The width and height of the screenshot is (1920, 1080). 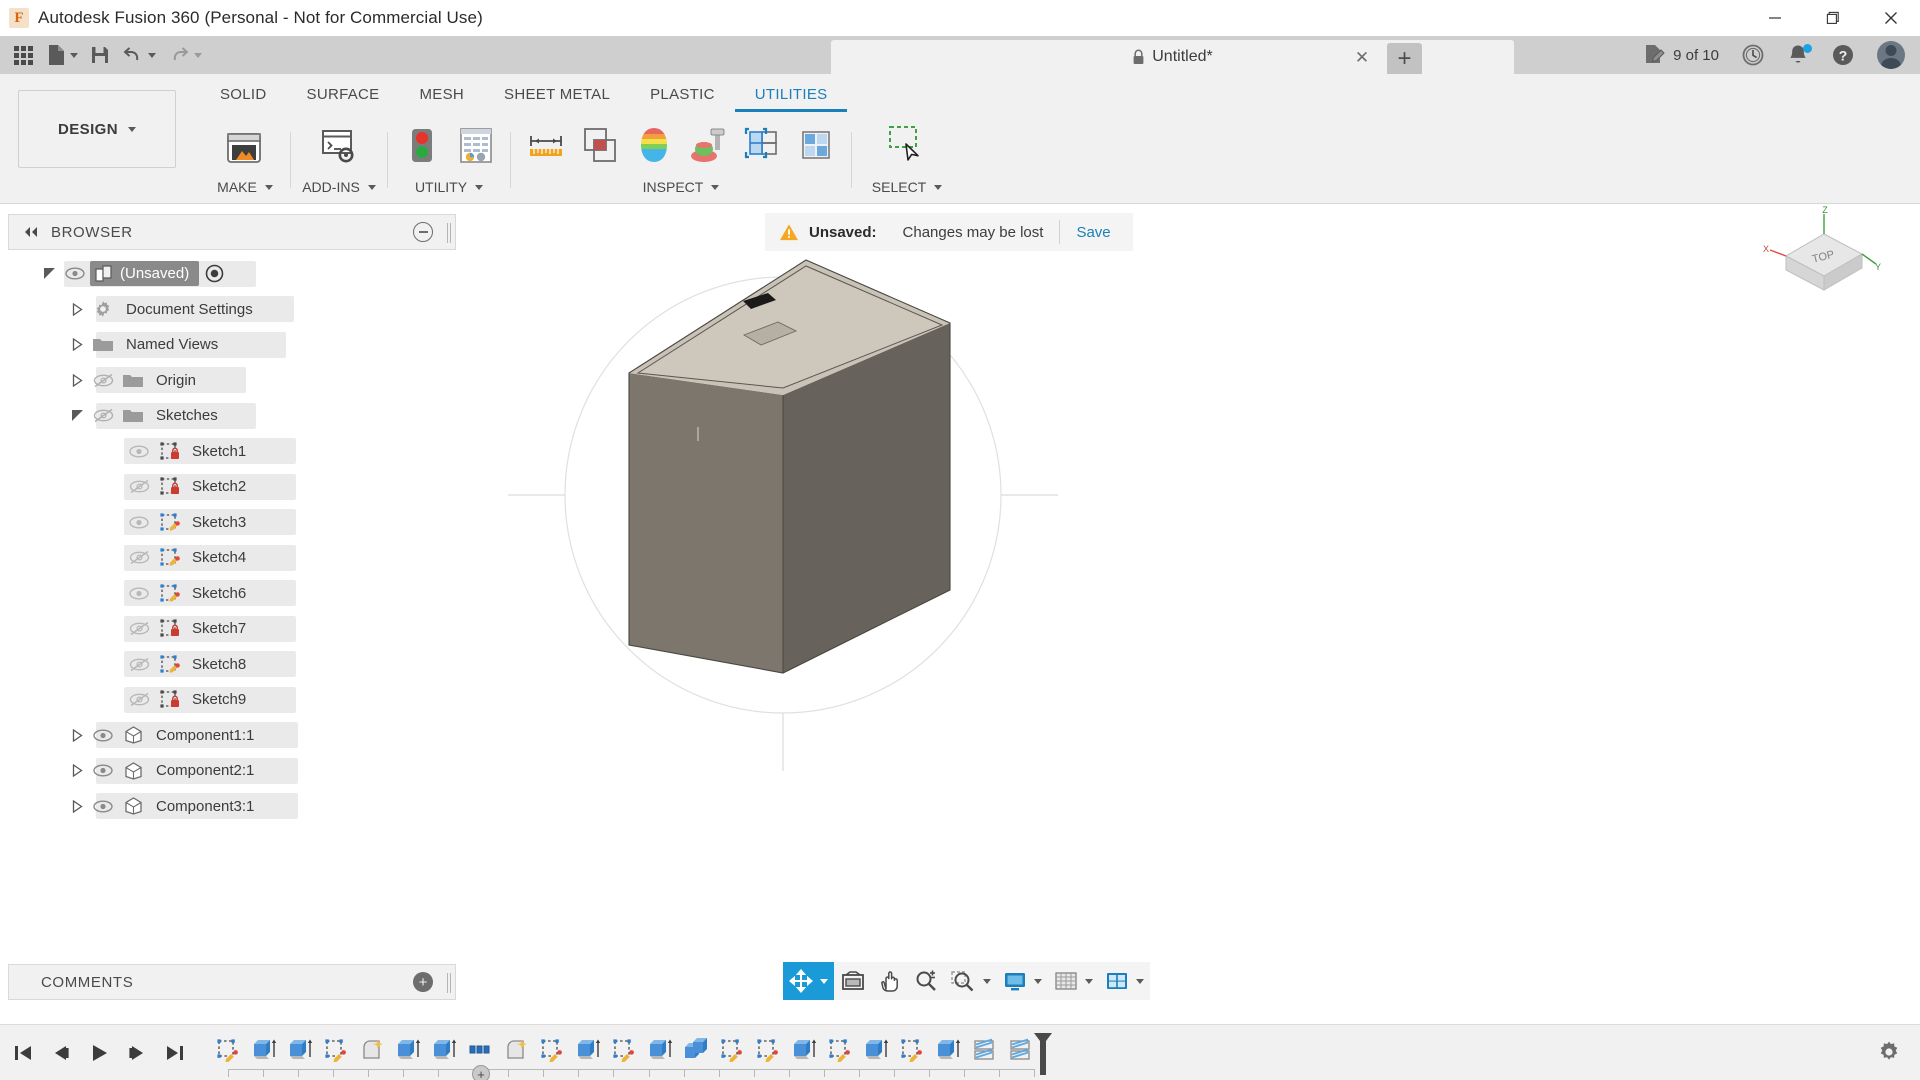 I want to click on curvature-map-icon, so click(x=654, y=145).